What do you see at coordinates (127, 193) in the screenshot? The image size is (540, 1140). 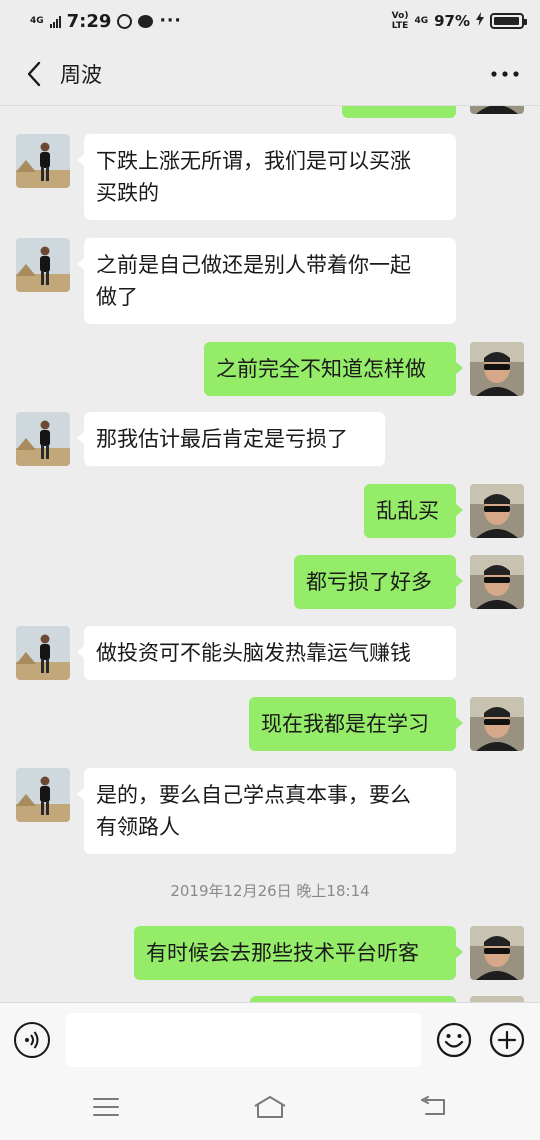 I see `message-text-line: 买跌的` at bounding box center [127, 193].